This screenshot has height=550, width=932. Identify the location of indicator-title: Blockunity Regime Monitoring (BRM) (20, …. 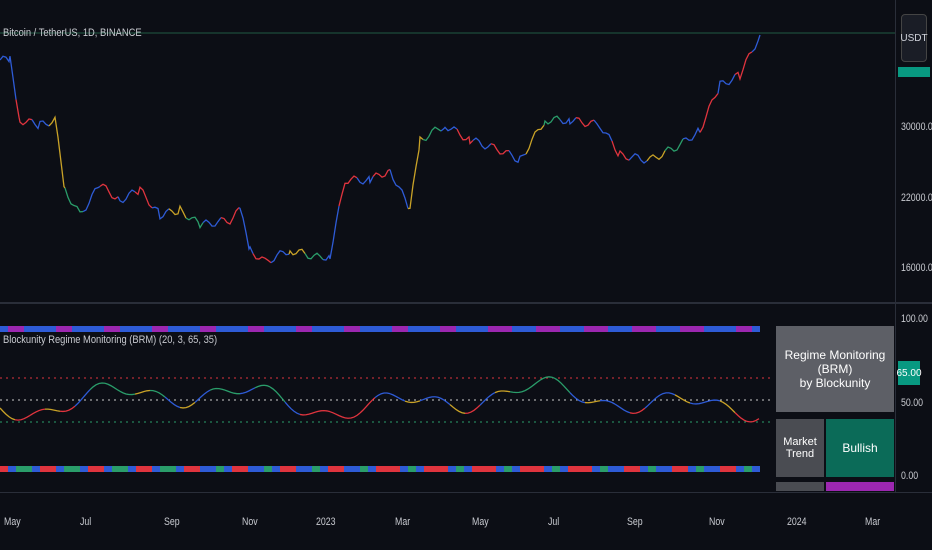
(110, 340).